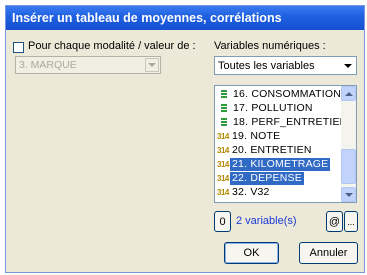  I want to click on per-modality-checkbox, so click(18, 47).